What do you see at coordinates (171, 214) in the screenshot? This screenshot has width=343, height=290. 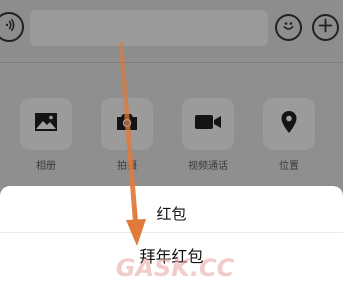 I see `sheet-option-red-packet: 红包` at bounding box center [171, 214].